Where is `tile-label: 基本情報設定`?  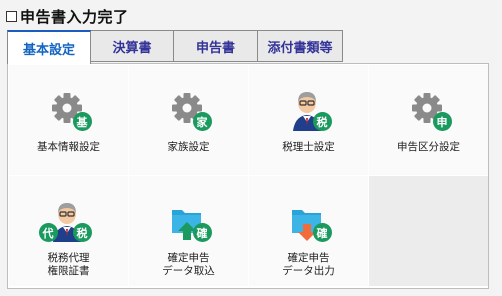
tile-label: 基本情報設定 is located at coordinates (68, 147).